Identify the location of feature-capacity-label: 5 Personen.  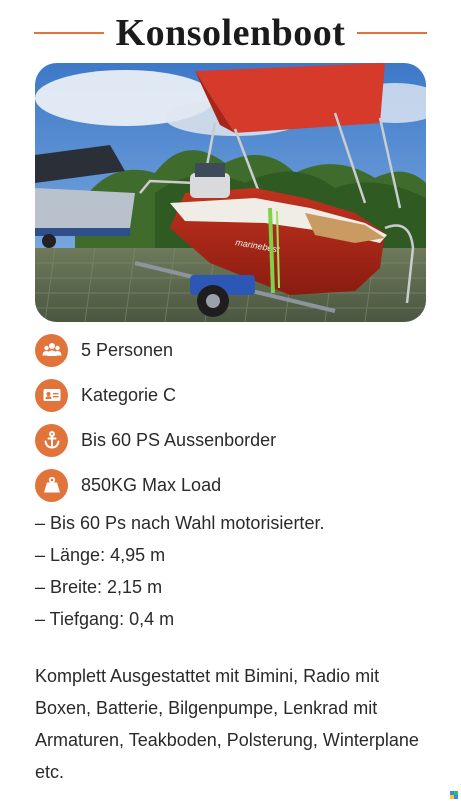
(127, 349).